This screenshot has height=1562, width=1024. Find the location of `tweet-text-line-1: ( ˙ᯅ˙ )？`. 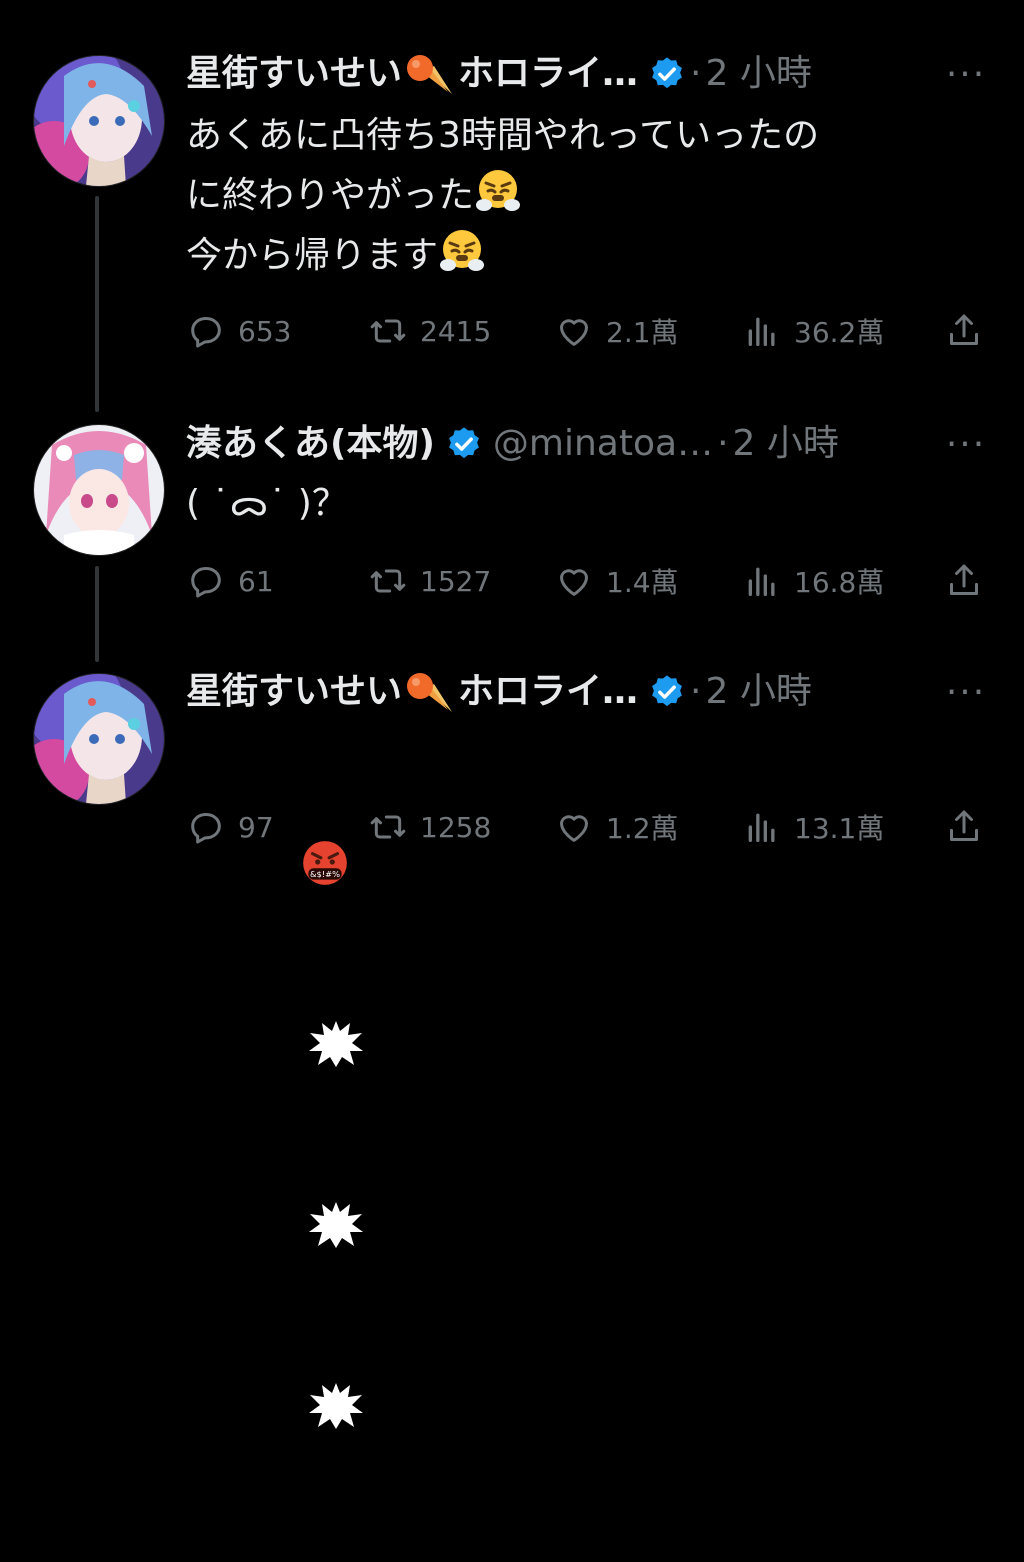

tweet-text-line-1: ( ˙ᯅ˙ )？ is located at coordinates (267, 503).